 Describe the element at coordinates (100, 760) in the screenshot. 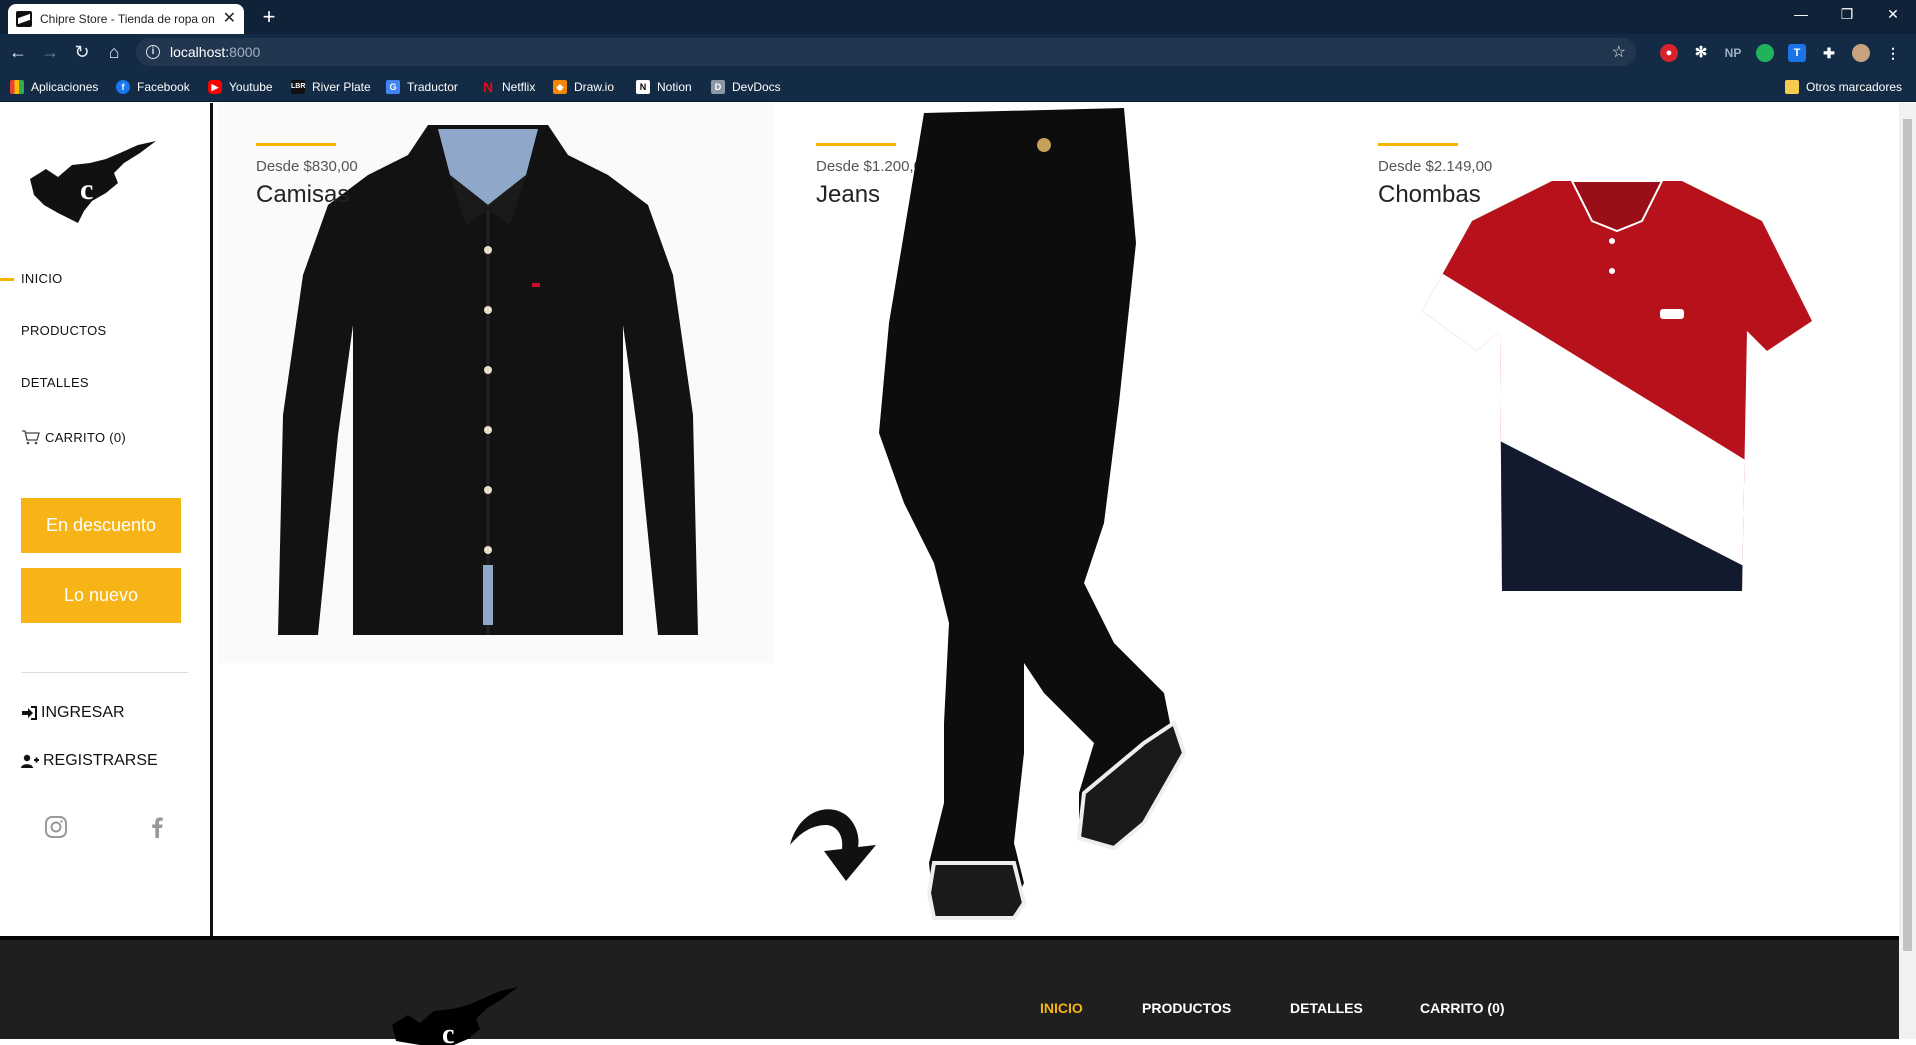

I see `registrarse-label: REGISTRARSE` at that location.